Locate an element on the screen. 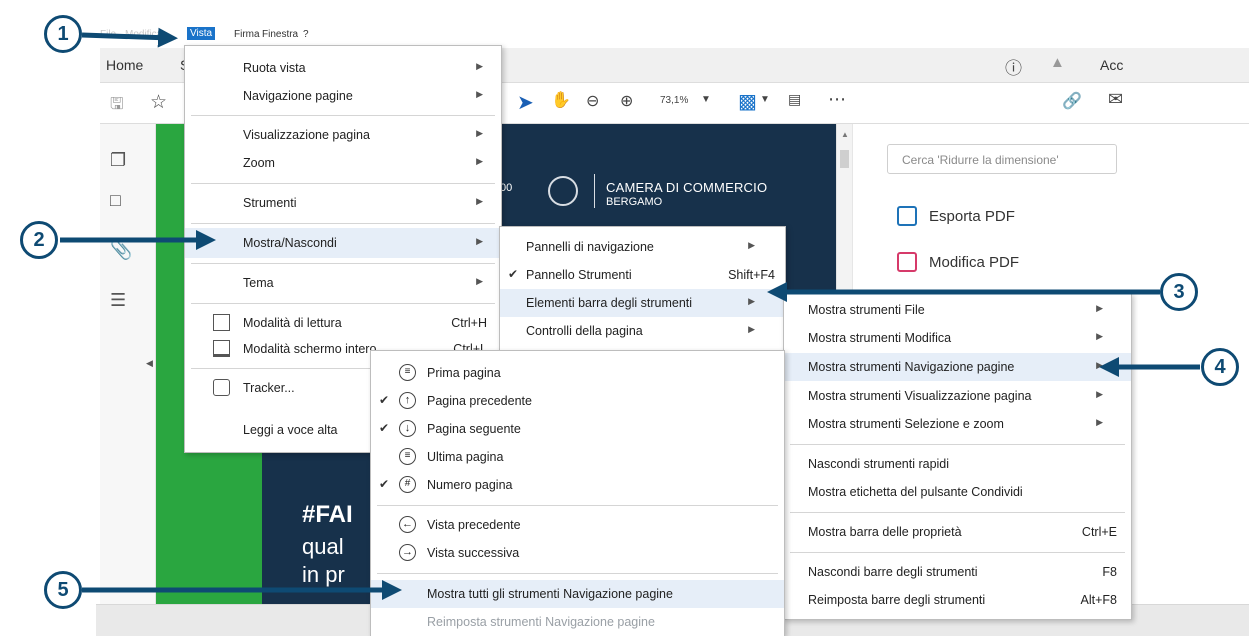 The width and height of the screenshot is (1249, 636). annotation-badge-3: 3 is located at coordinates (1179, 292).